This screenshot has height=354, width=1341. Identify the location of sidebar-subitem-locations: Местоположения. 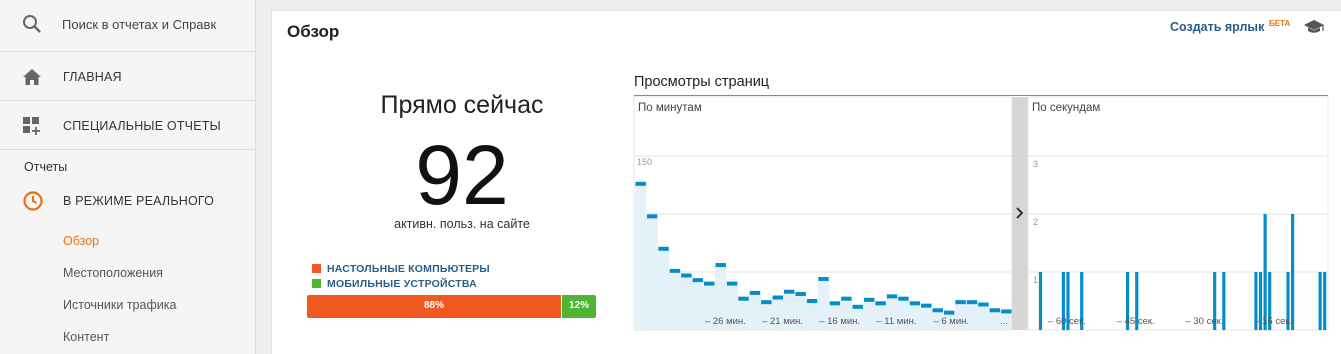
(113, 273).